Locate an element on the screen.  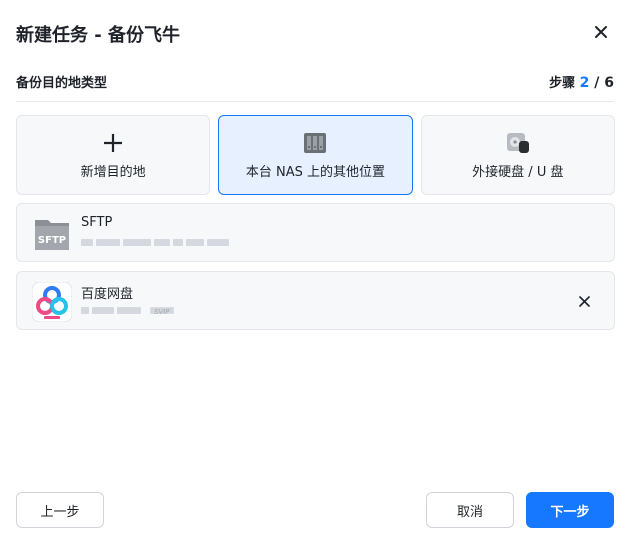
sftp-icon: SFTP is located at coordinates (52, 234).